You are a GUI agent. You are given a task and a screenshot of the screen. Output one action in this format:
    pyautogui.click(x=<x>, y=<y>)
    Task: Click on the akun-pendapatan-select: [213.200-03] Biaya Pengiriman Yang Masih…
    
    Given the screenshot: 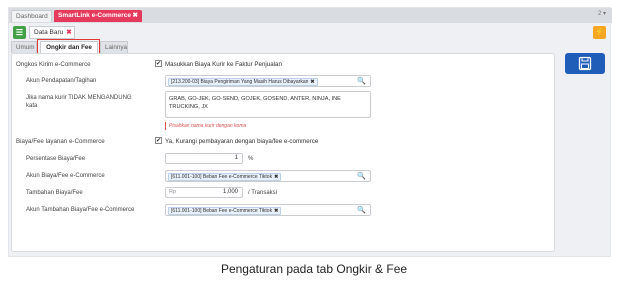 What is the action you would take?
    pyautogui.click(x=268, y=81)
    